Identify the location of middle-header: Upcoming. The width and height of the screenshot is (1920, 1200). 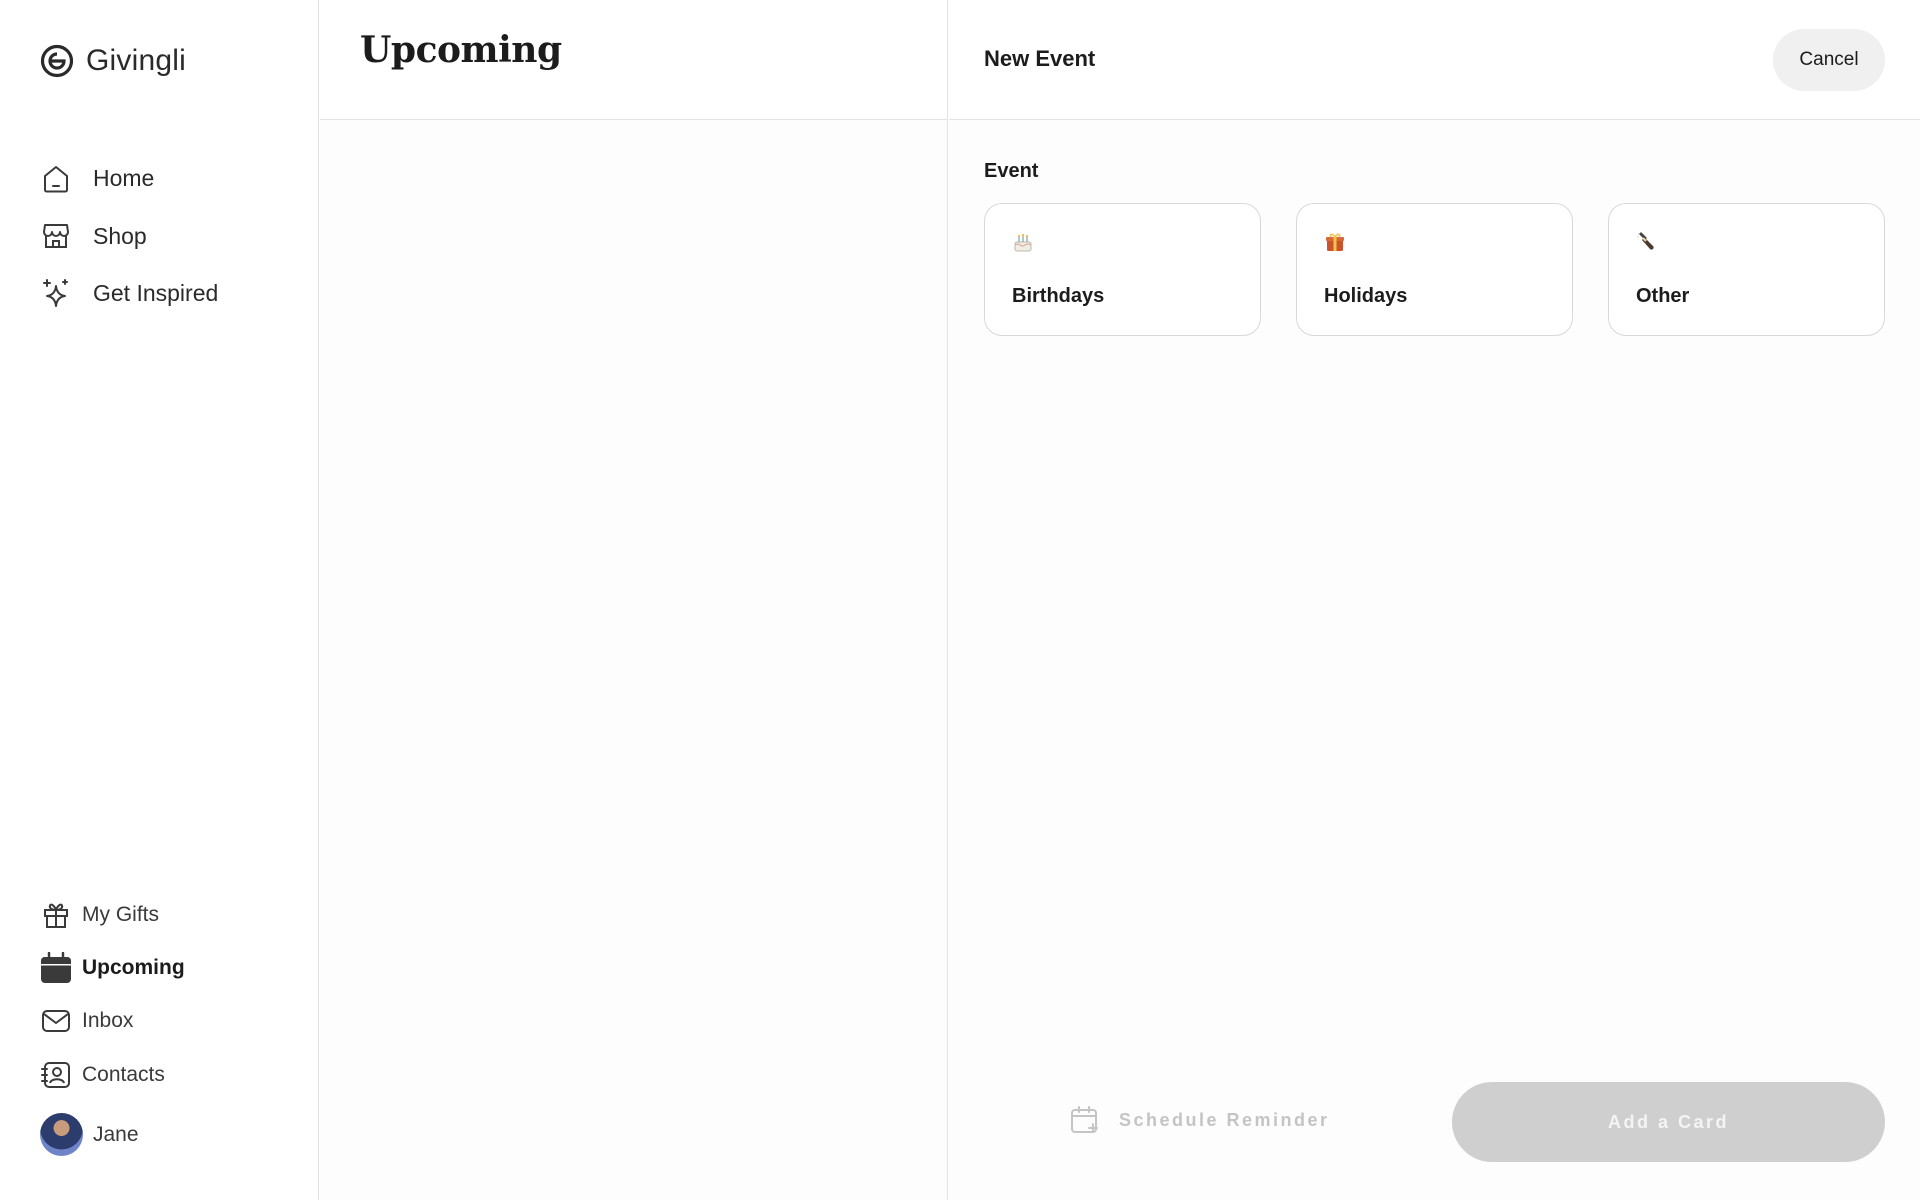
(633, 60).